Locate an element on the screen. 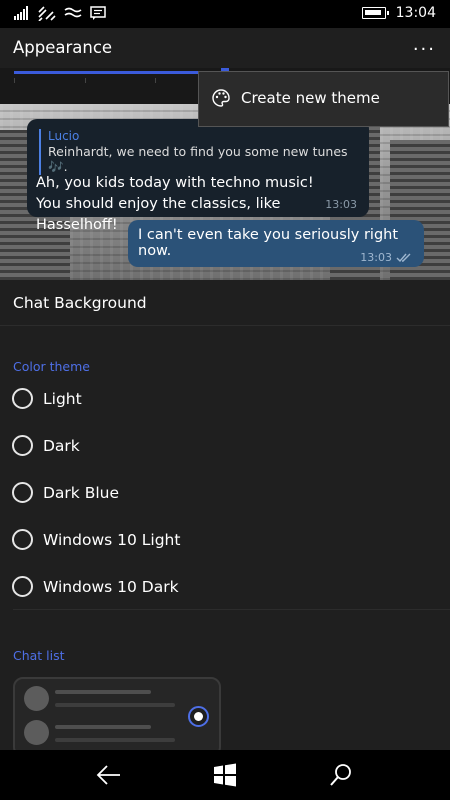 The height and width of the screenshot is (800, 450). palette-icon is located at coordinates (221, 98).